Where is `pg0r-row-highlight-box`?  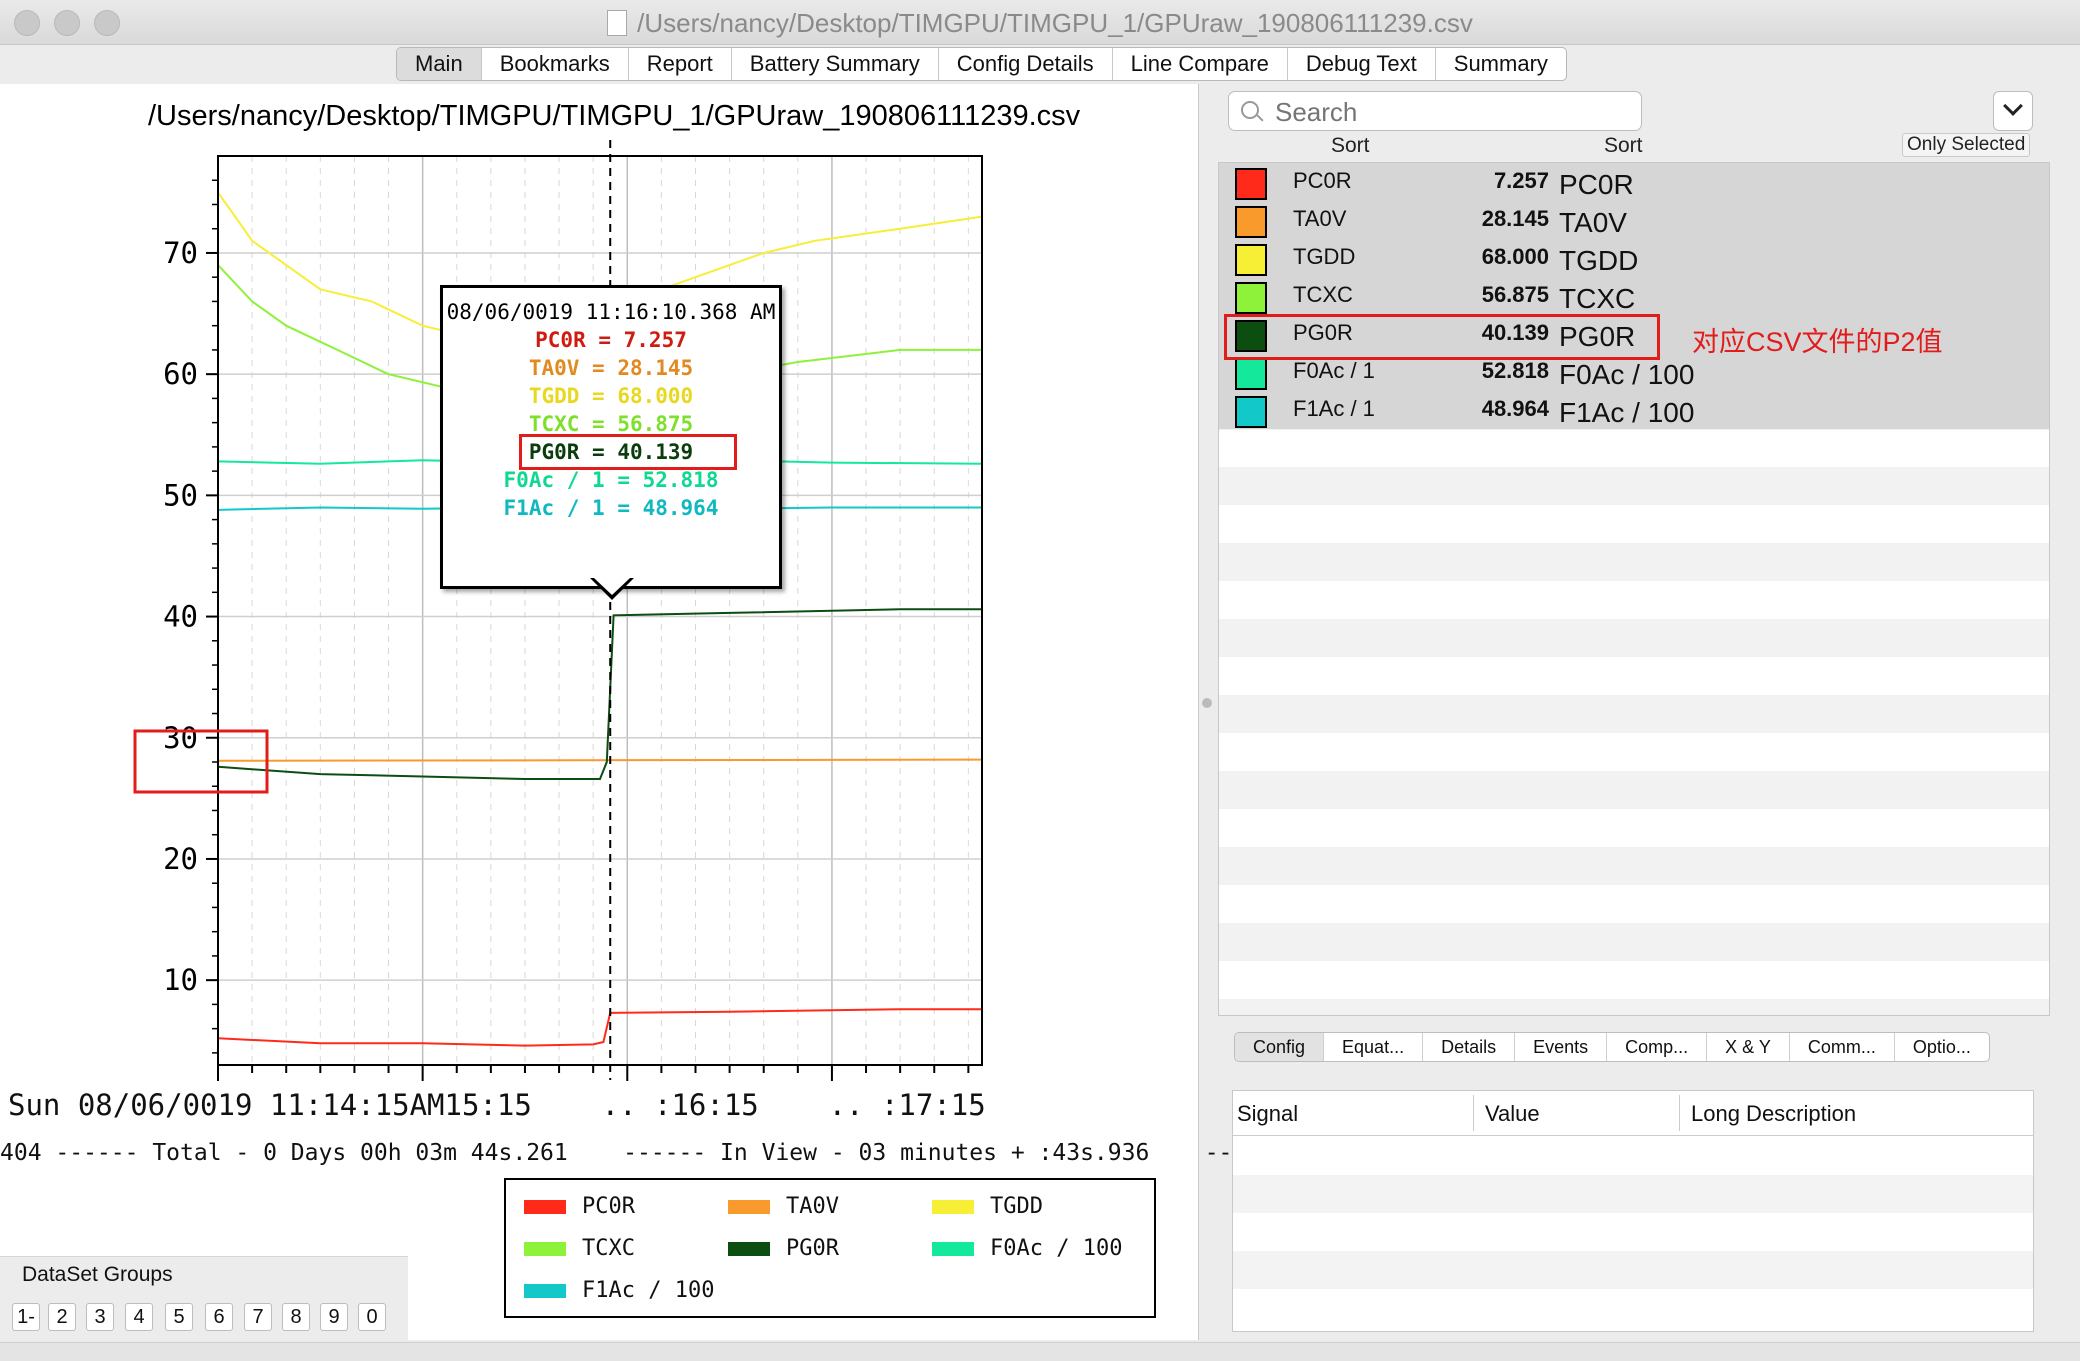 pg0r-row-highlight-box is located at coordinates (1442, 337).